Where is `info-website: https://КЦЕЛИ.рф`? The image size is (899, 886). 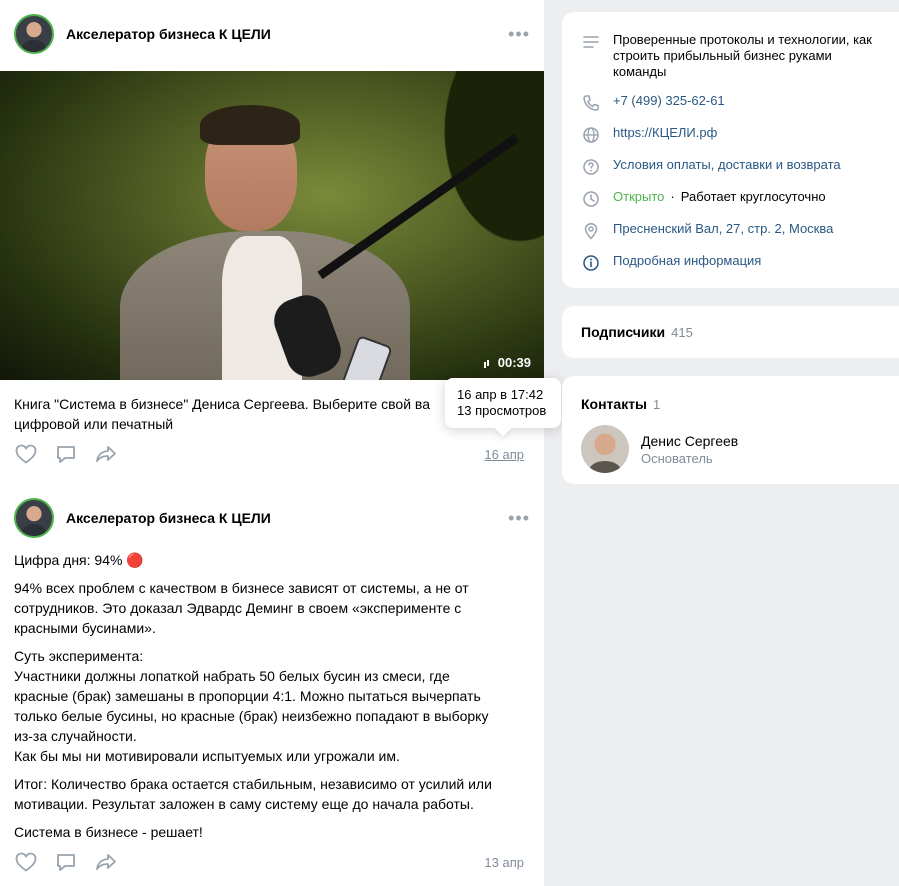 info-website: https://КЦЕЛИ.рф is located at coordinates (665, 133).